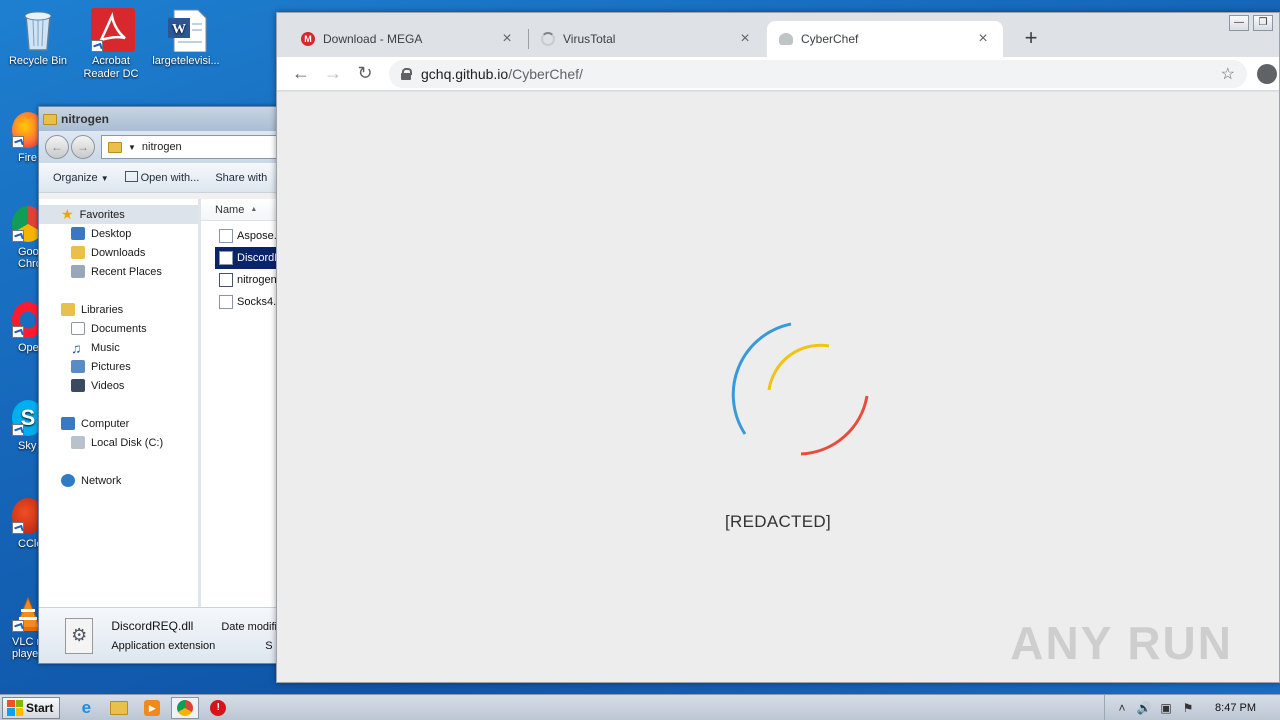 Image resolution: width=1280 pixels, height=720 pixels. Describe the element at coordinates (152, 625) in the screenshot. I see `selected-file-name: DiscordREQ.dll` at that location.